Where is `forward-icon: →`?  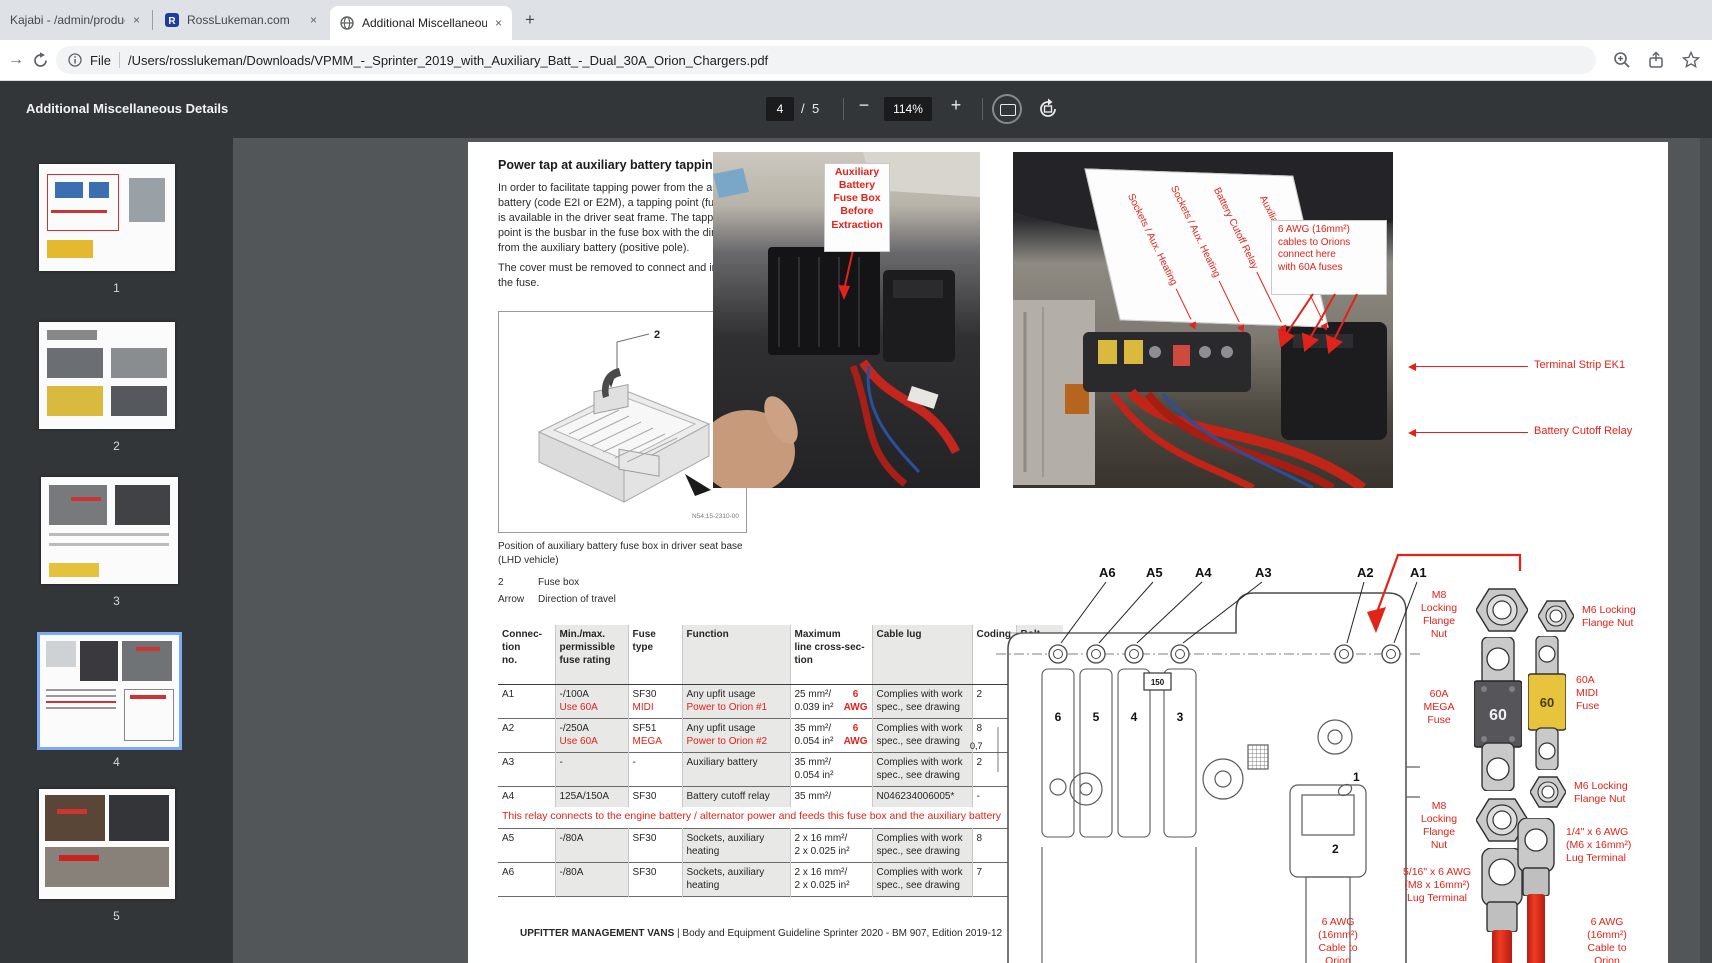 forward-icon: → is located at coordinates (16, 60).